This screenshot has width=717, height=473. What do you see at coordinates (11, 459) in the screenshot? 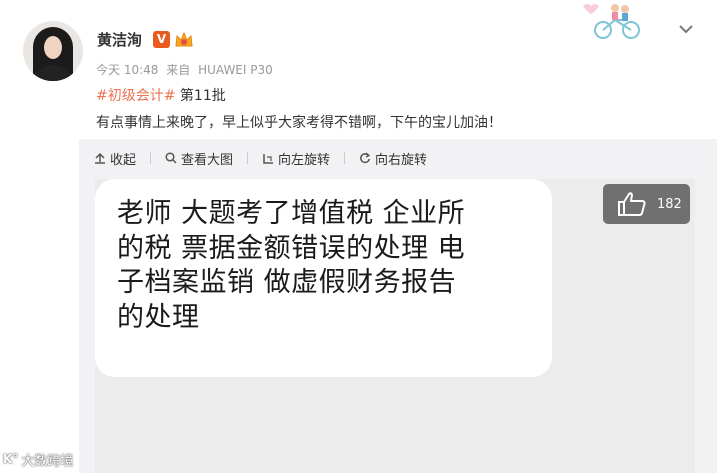
I see `watermark-logo: K°` at bounding box center [11, 459].